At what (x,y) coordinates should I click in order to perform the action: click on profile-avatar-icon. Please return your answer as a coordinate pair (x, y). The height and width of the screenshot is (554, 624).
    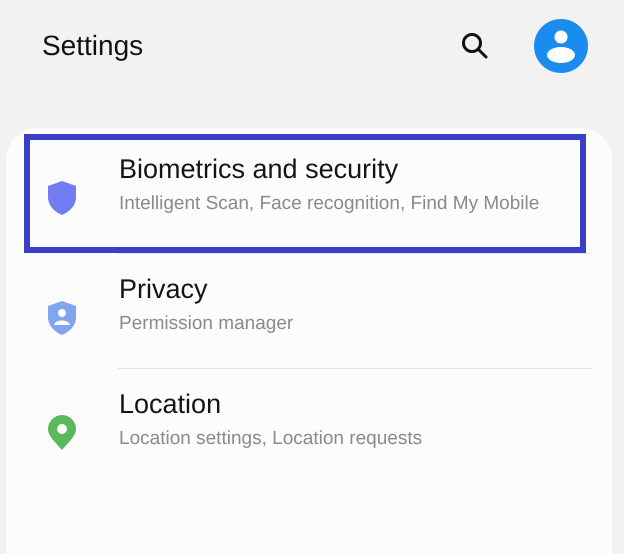
    Looking at the image, I should click on (561, 46).